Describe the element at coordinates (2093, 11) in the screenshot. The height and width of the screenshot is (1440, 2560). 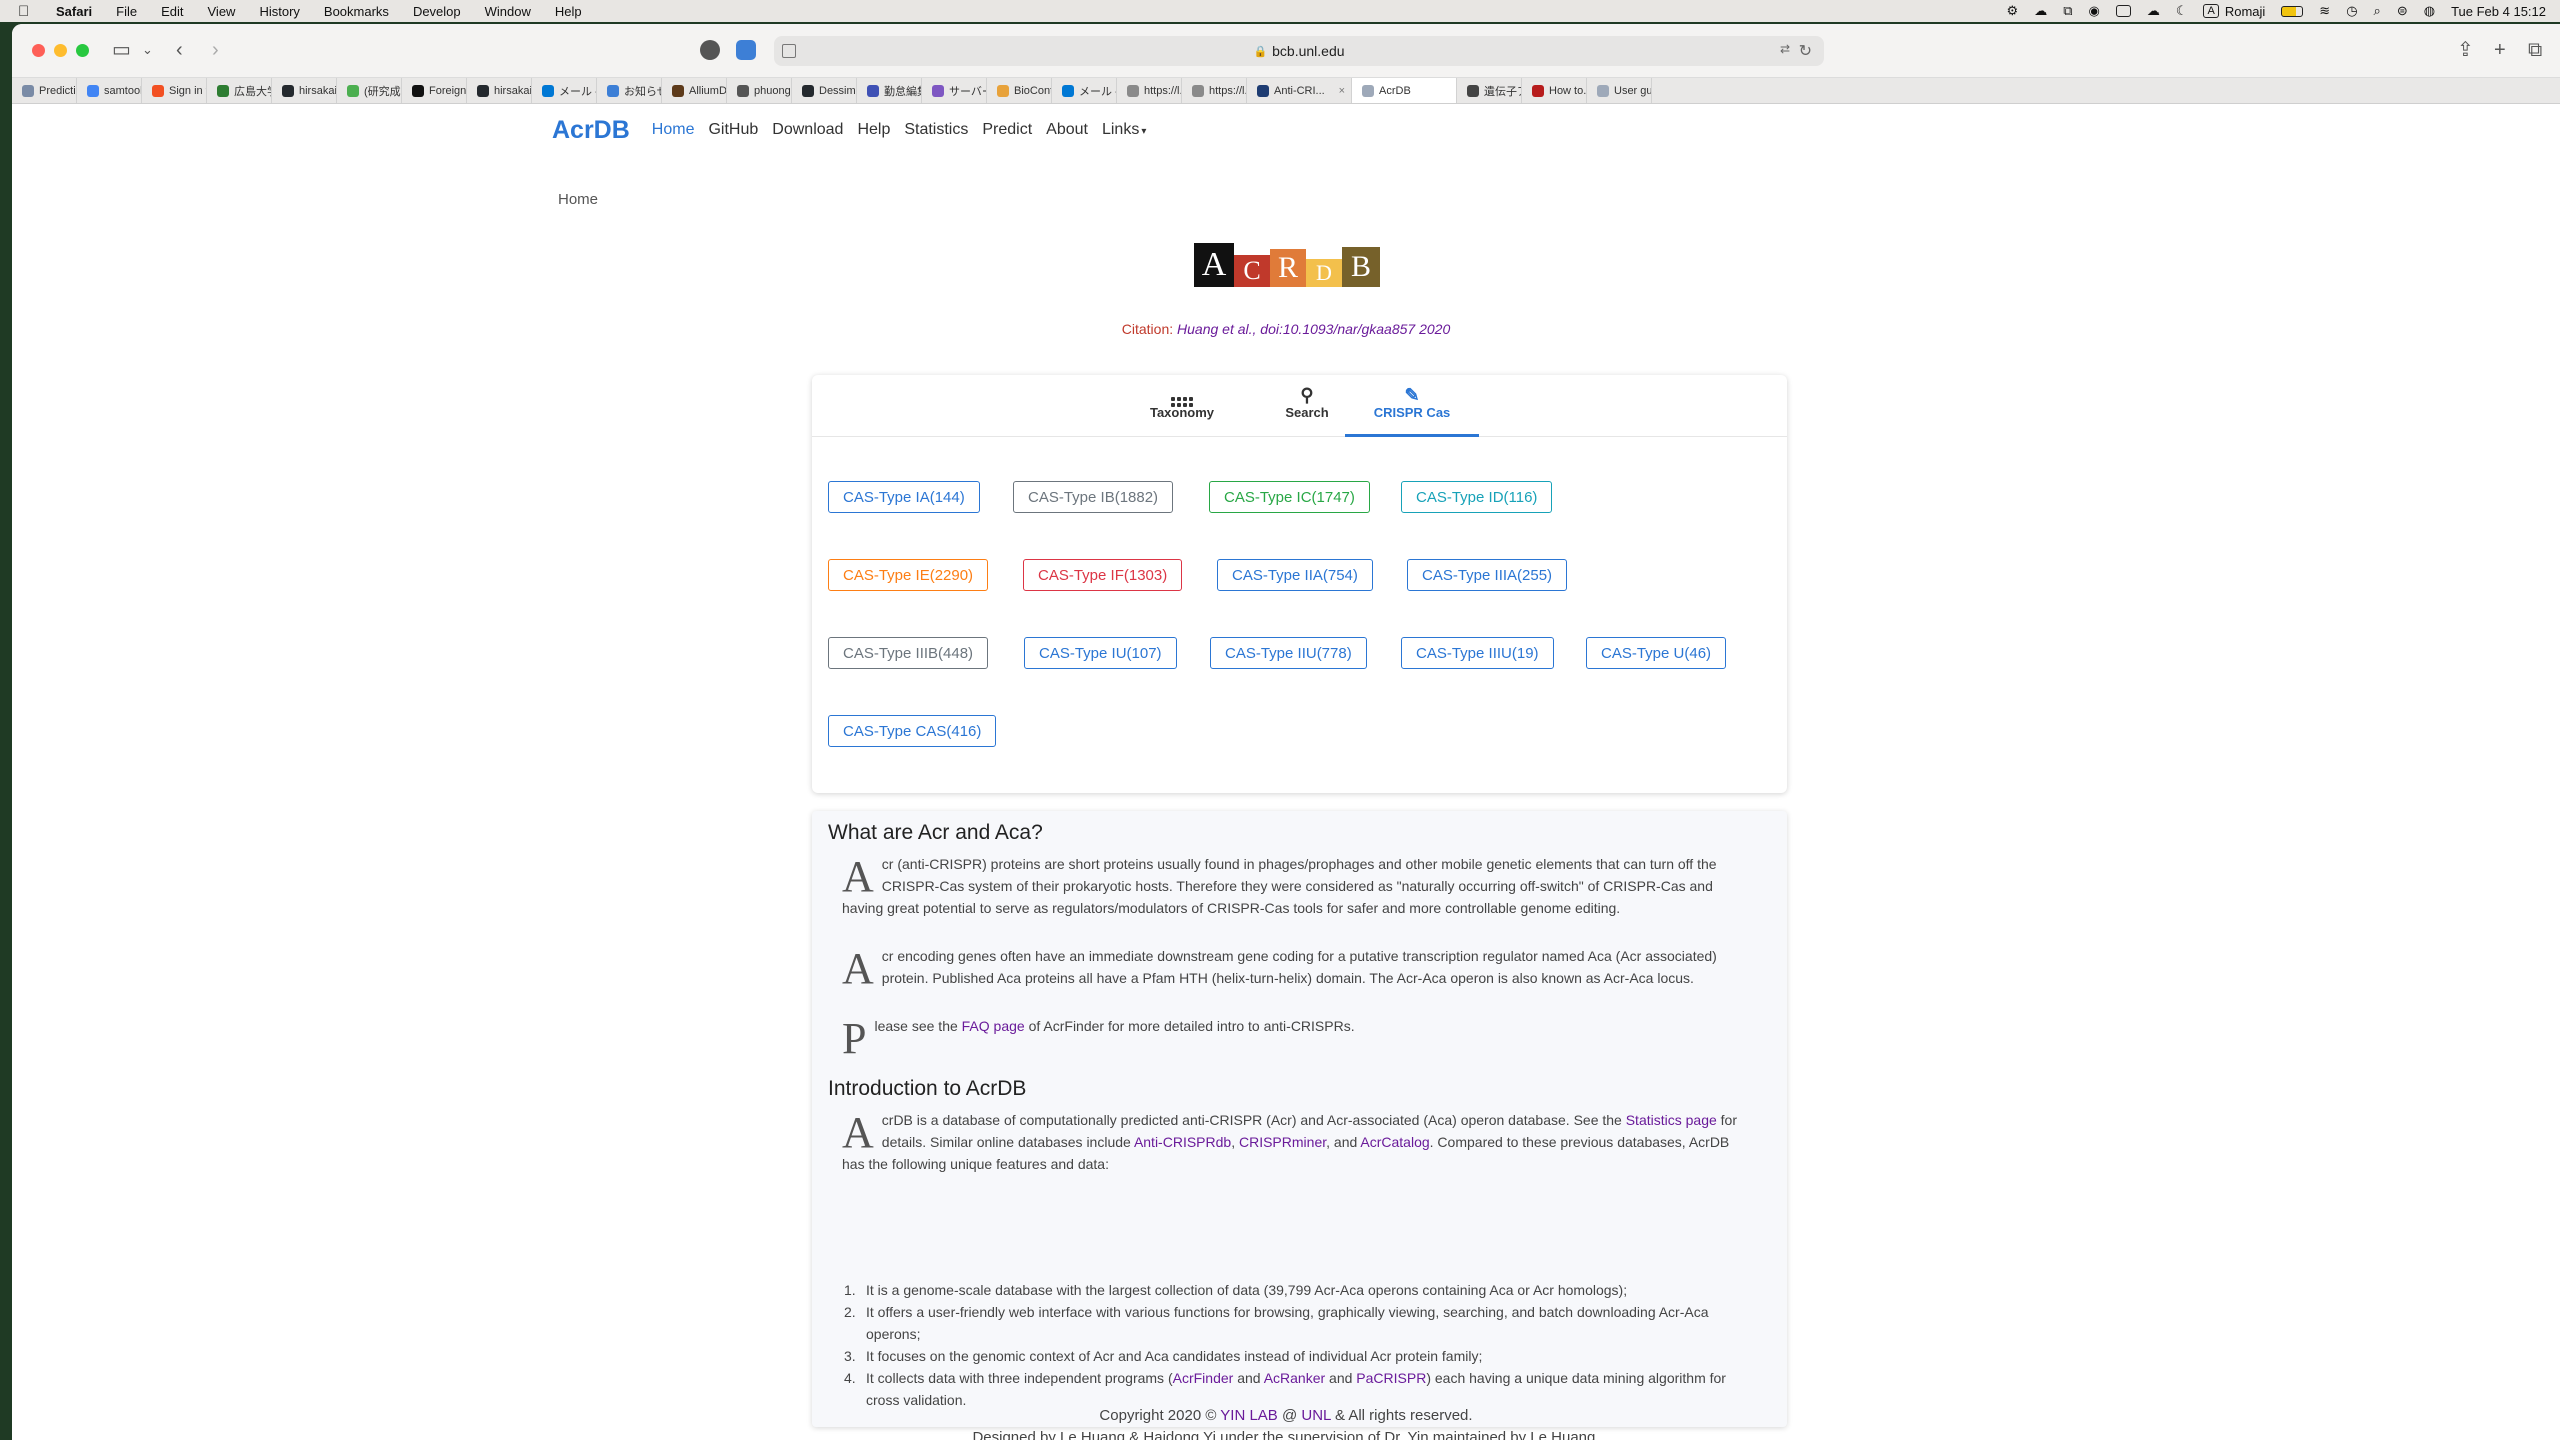
I see `menu-app-icon: ◉` at that location.